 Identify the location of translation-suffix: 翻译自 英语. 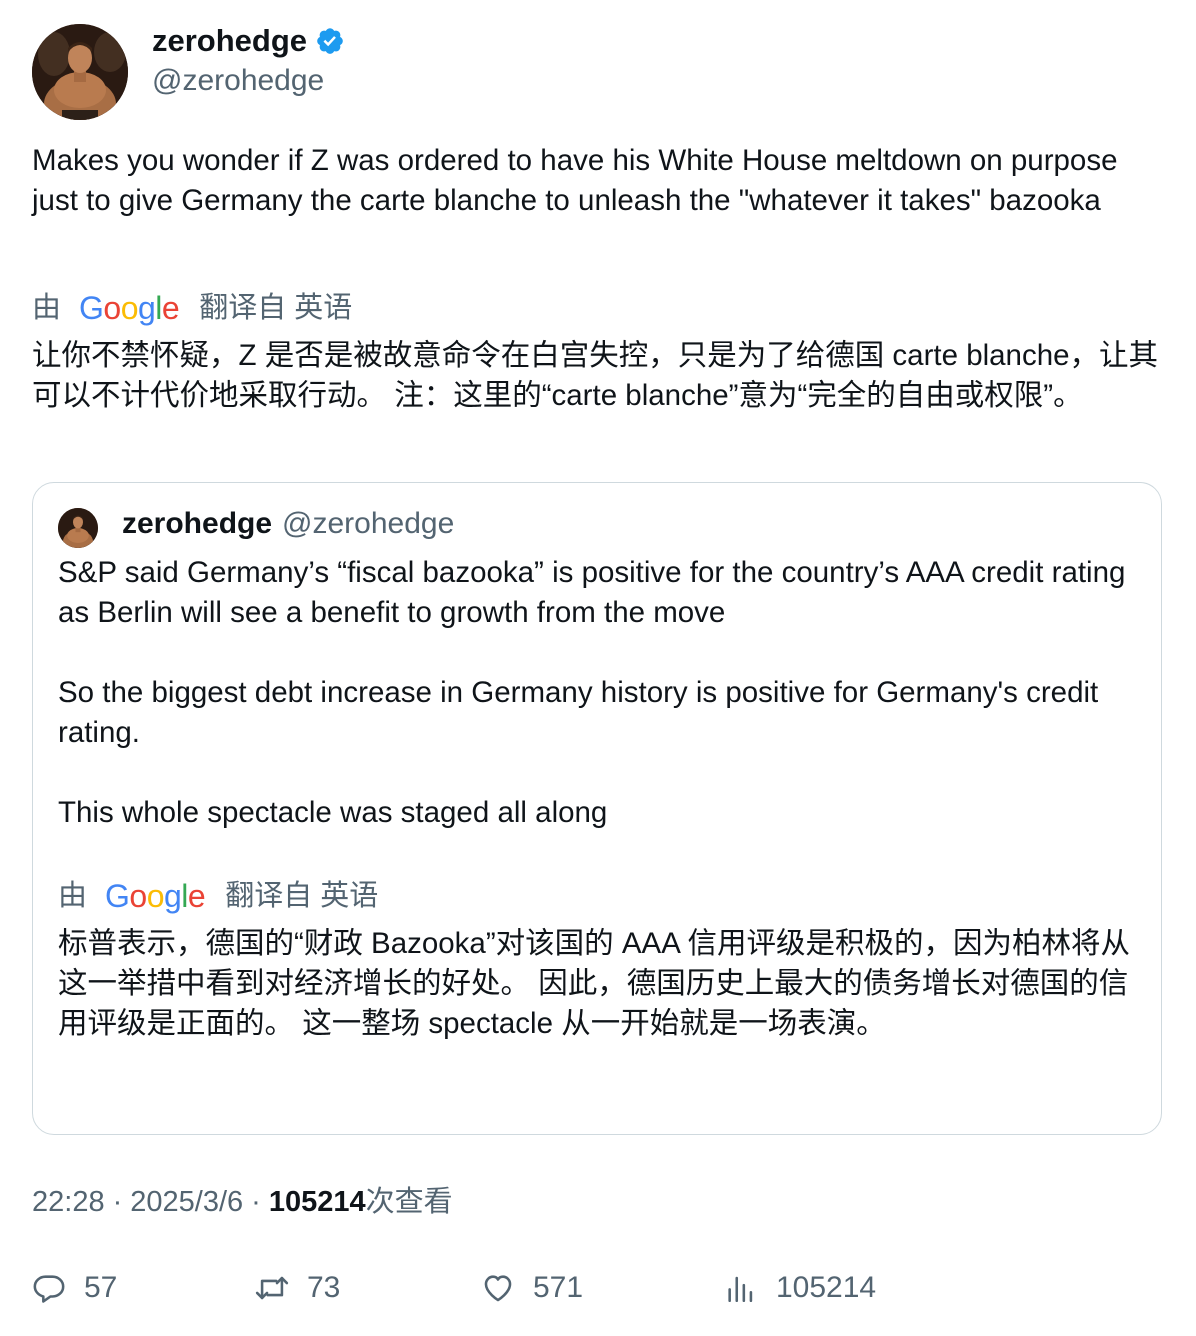
(276, 308).